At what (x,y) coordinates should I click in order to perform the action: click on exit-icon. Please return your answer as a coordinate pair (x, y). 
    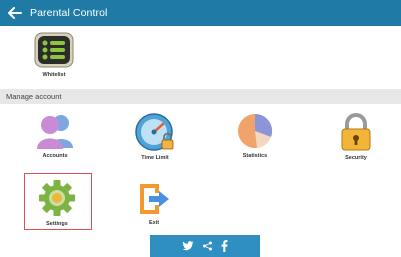
    Looking at the image, I should click on (154, 199).